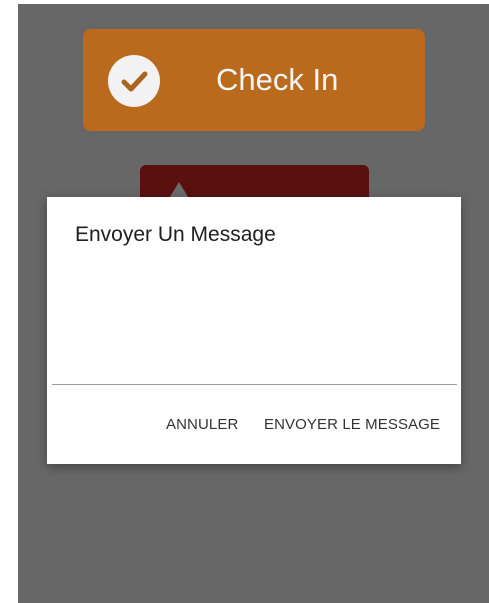 The image size is (489, 603). Describe the element at coordinates (202, 425) in the screenshot. I see `cancel-button: ANNULER` at that location.